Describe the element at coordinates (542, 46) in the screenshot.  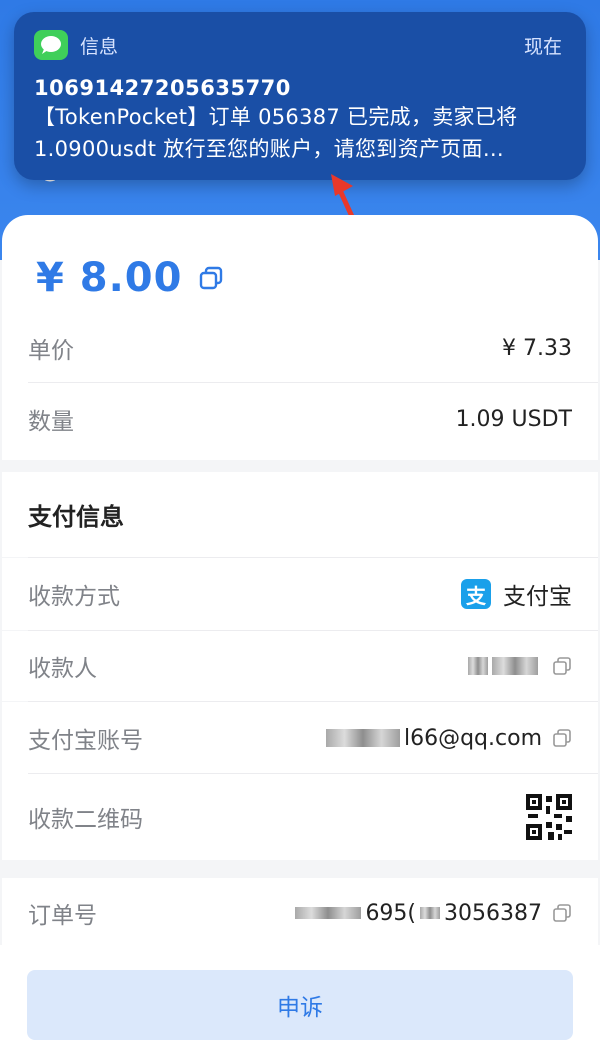
I see `notification-time: 现在` at that location.